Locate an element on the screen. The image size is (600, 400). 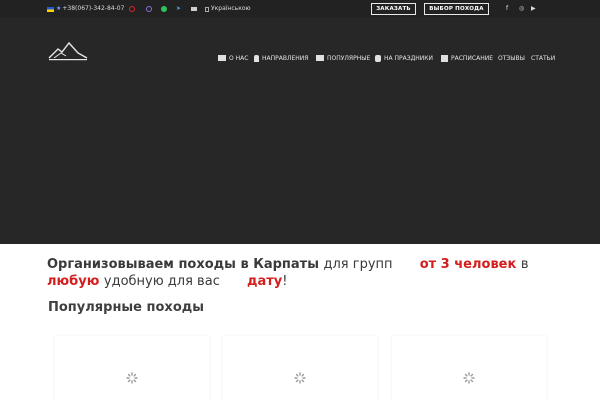
youtube-icon: ▶ is located at coordinates (533, 9).